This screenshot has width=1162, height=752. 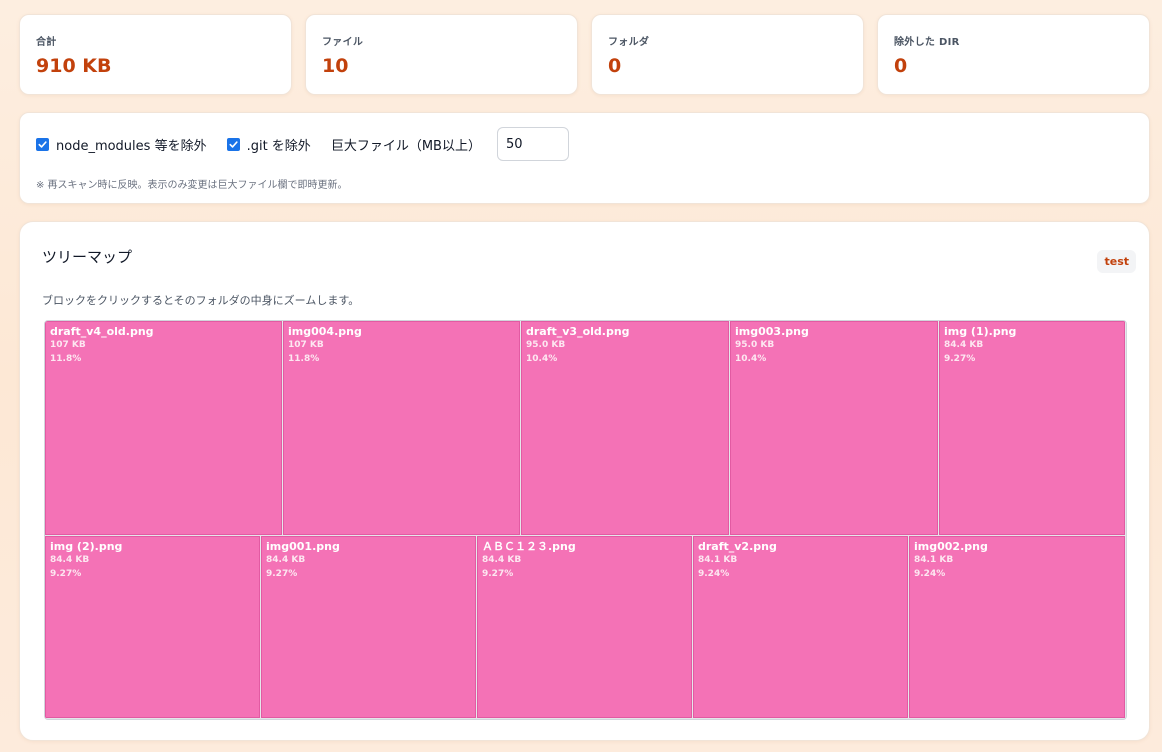 What do you see at coordinates (584, 627) in the screenshot?
I see `treemap-block: ＡＢＣ１２３.png 84.4 KB 9.27%` at bounding box center [584, 627].